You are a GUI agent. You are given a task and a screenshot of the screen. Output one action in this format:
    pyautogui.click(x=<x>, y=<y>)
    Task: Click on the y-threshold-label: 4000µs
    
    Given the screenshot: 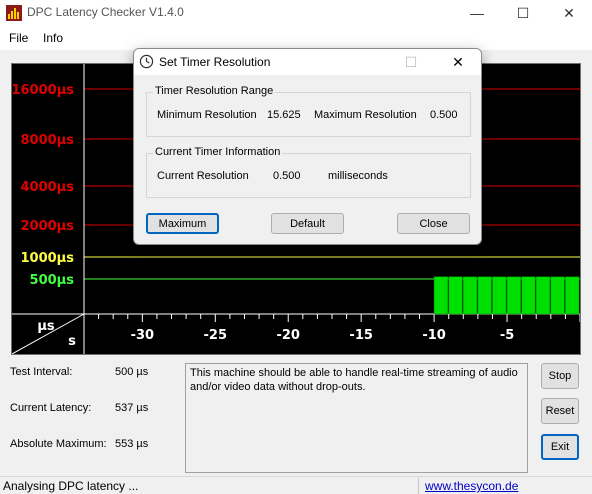 What is the action you would take?
    pyautogui.click(x=48, y=187)
    